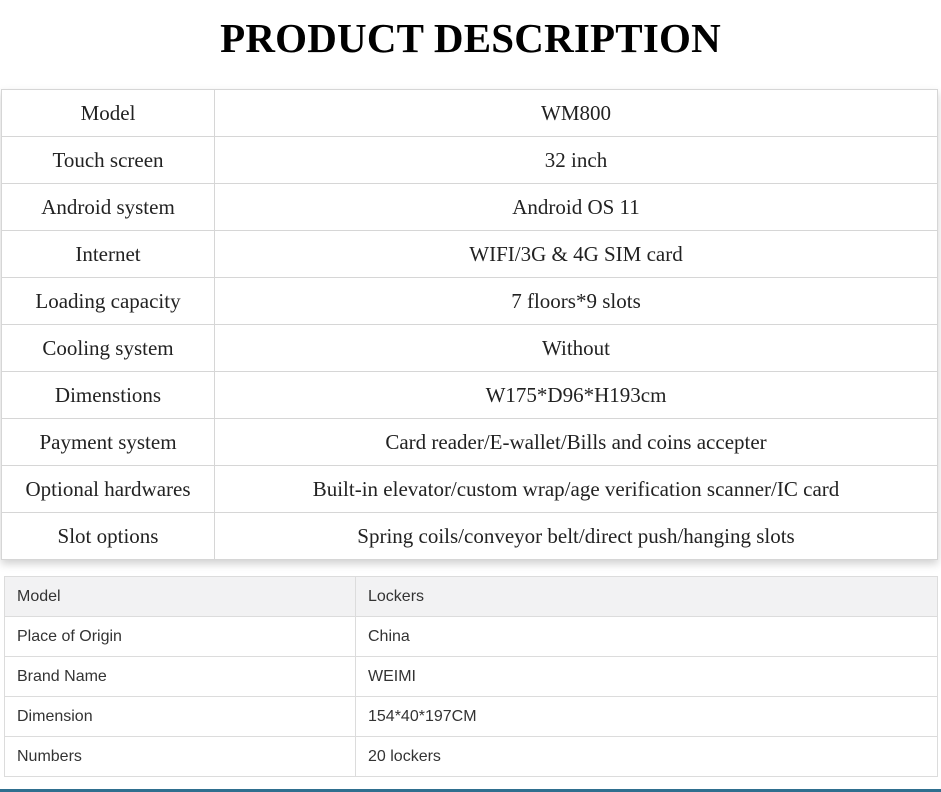  Describe the element at coordinates (646, 676) in the screenshot. I see `attribute-value: WEIMI` at that location.